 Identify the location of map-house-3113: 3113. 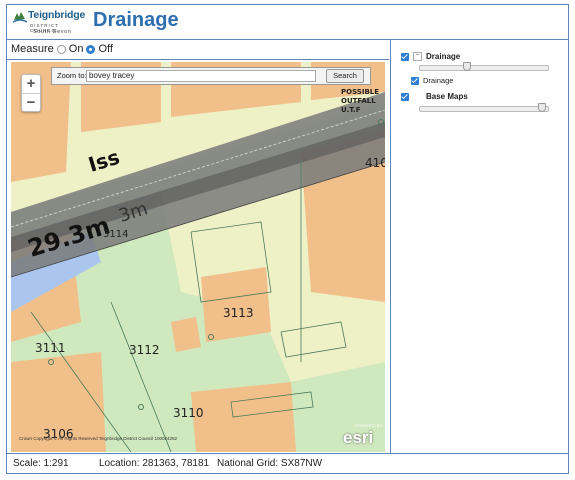
(238, 313).